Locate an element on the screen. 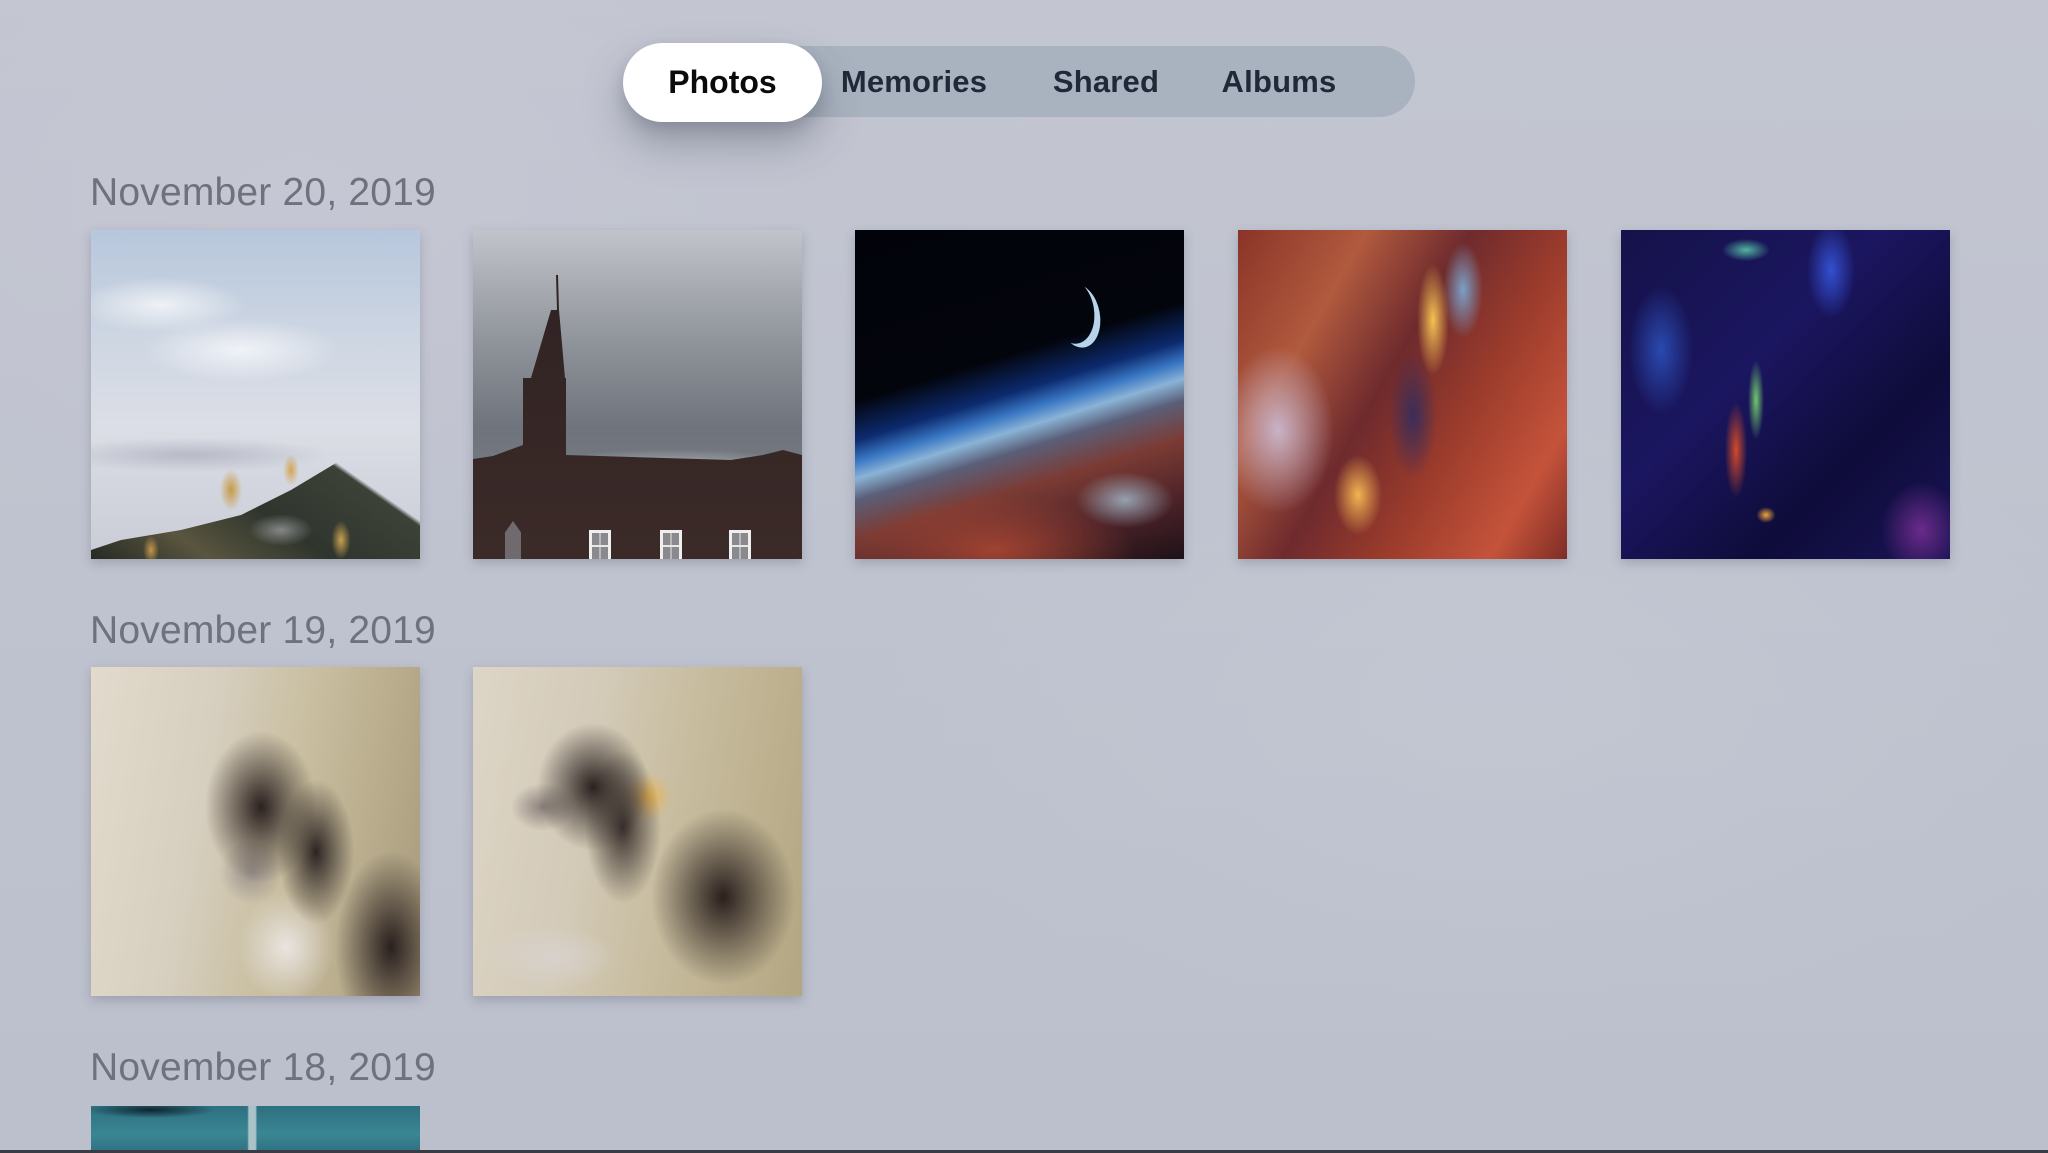 Image resolution: width=2048 pixels, height=1153 pixels. section-date-heading: November 20, 2019 is located at coordinates (263, 192).